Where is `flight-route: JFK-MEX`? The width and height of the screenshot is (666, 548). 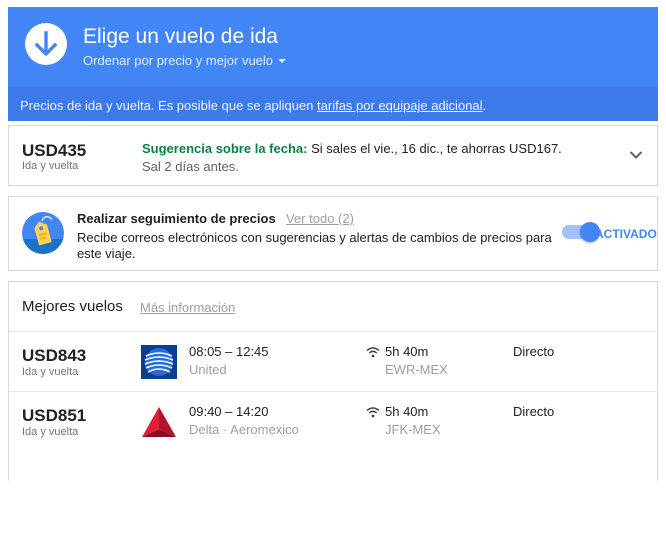
flight-route: JFK-MEX is located at coordinates (413, 429).